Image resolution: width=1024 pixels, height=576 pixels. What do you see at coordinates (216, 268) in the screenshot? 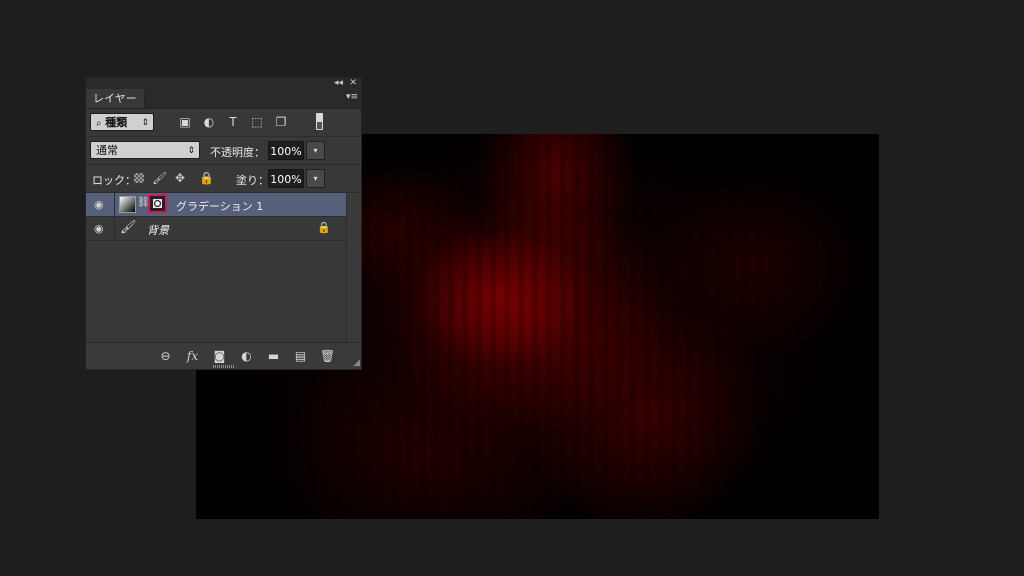
I see `layers-list: ◉ ⛓ グラデーション 1 ◉ 🖌 背景 🔒` at bounding box center [216, 268].